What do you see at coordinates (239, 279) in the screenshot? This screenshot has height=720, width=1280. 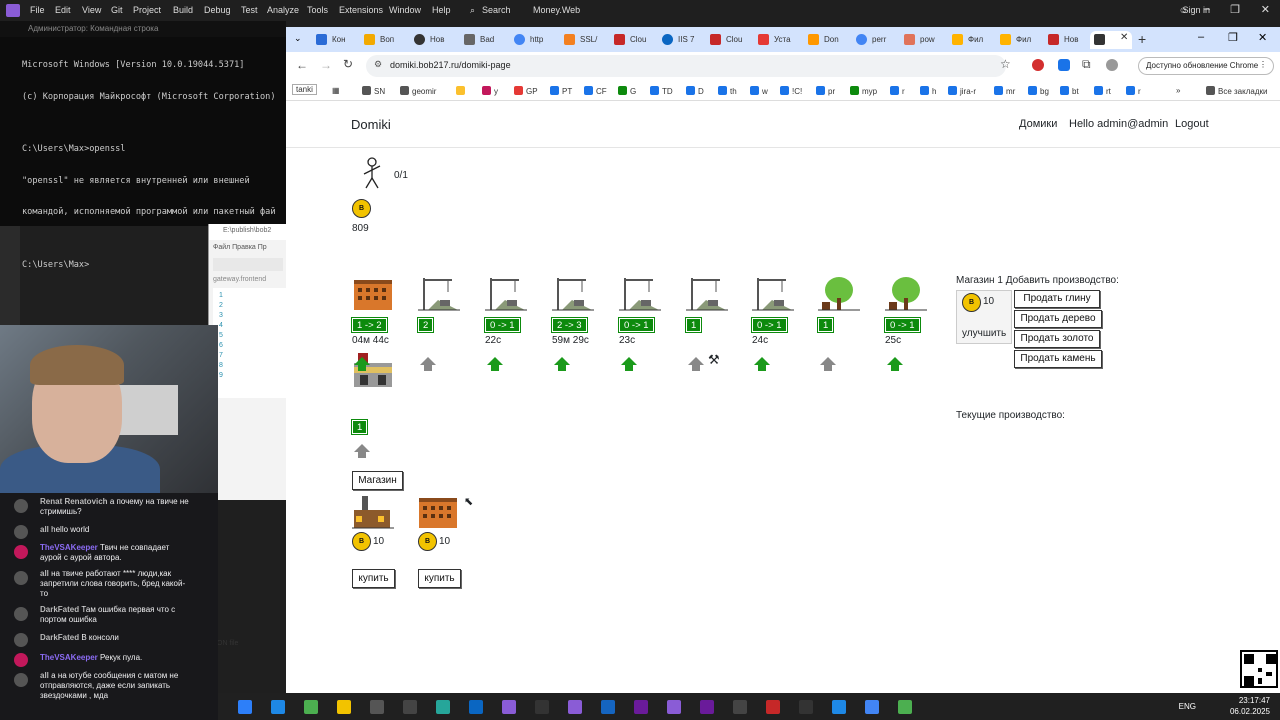 I see `gateway-file-tab: gateway.frontend` at bounding box center [239, 279].